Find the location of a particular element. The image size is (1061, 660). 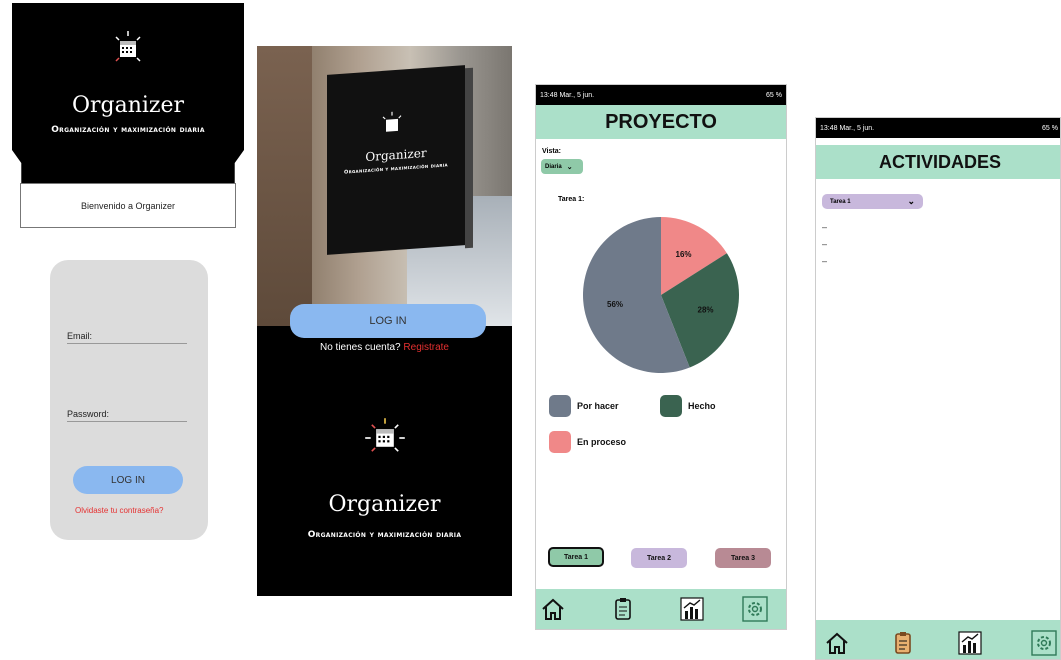

legend-swatch-por-hacer is located at coordinates (560, 406).